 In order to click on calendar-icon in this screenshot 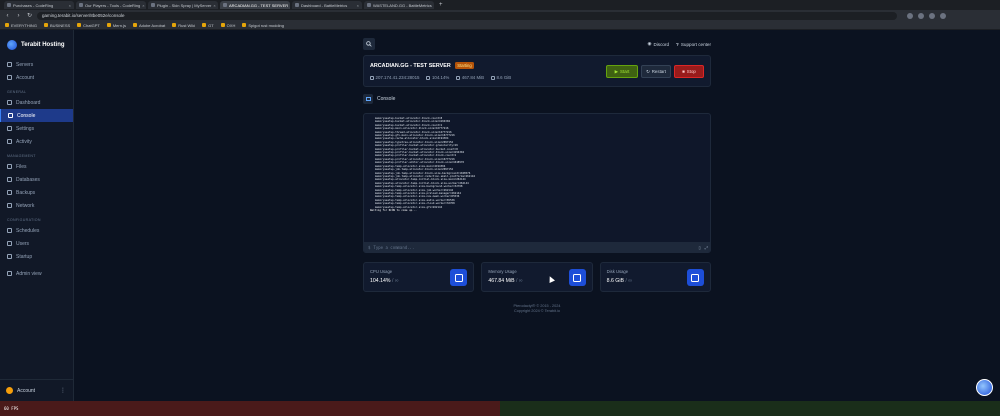, I will do `click(9, 230)`.